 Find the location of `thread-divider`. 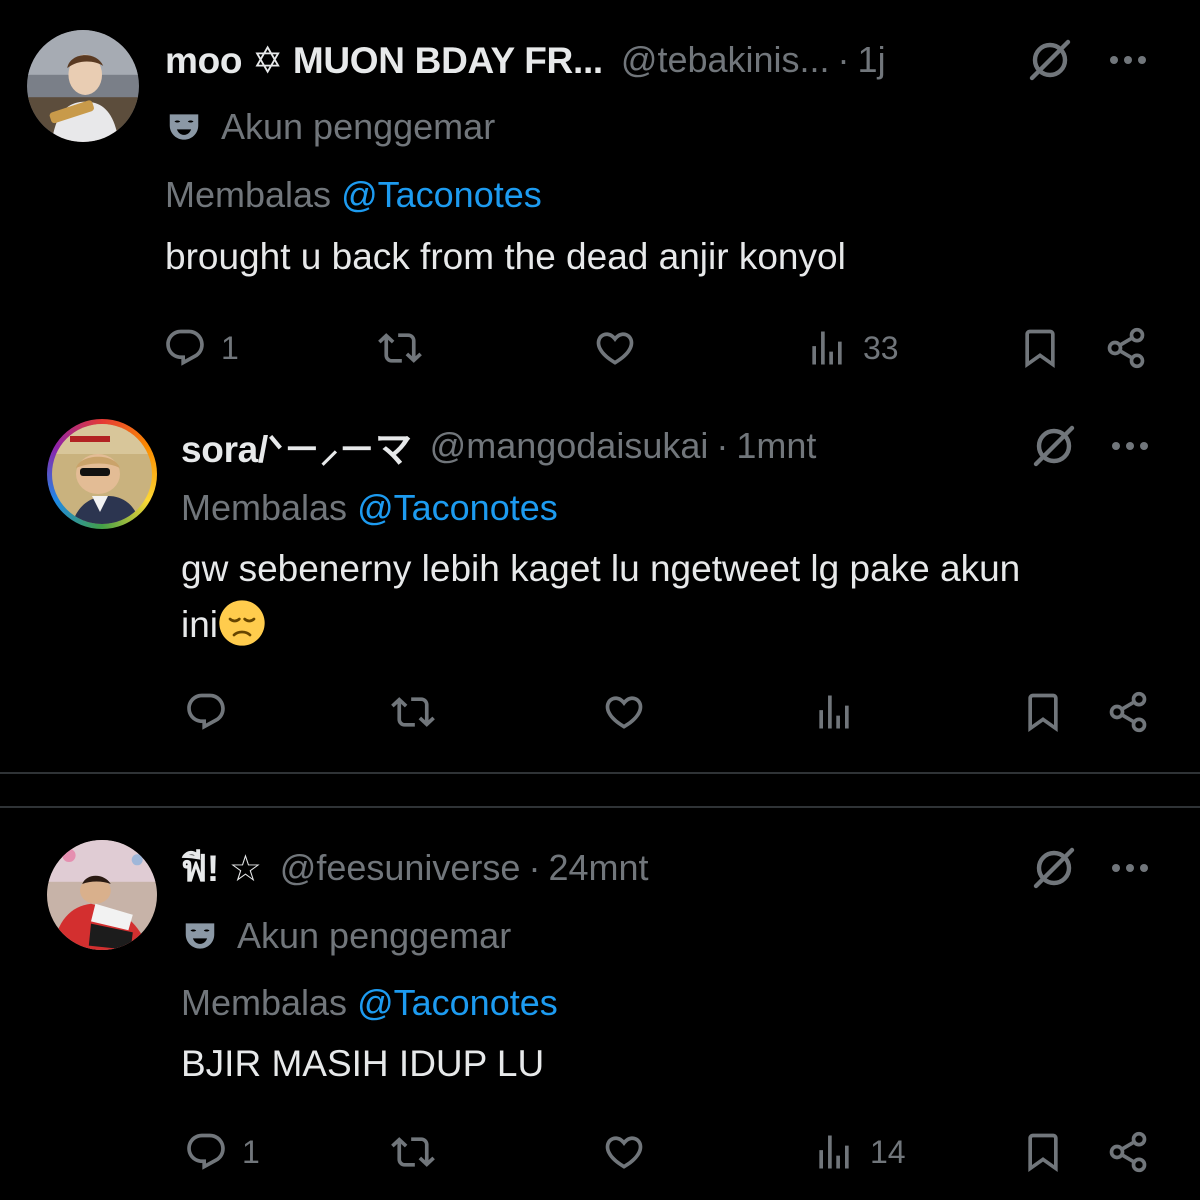

thread-divider is located at coordinates (600, 773).